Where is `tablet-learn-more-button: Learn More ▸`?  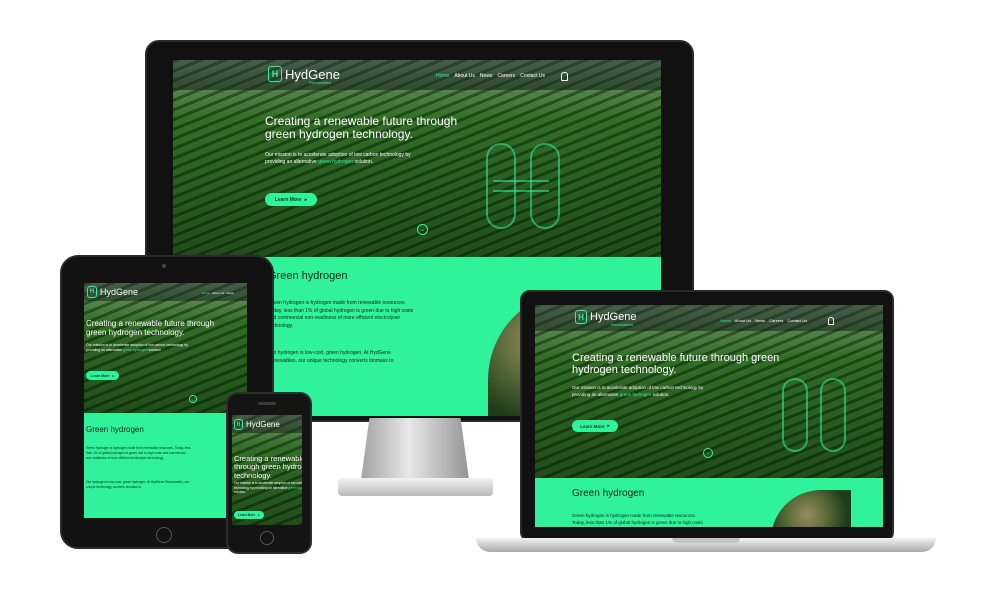
tablet-learn-more-button: Learn More ▸ is located at coordinates (102, 375).